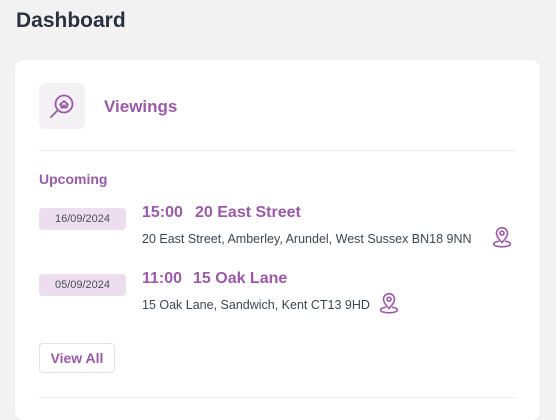  Describe the element at coordinates (248, 213) in the screenshot. I see `viewing-street: 20 East Street` at that location.